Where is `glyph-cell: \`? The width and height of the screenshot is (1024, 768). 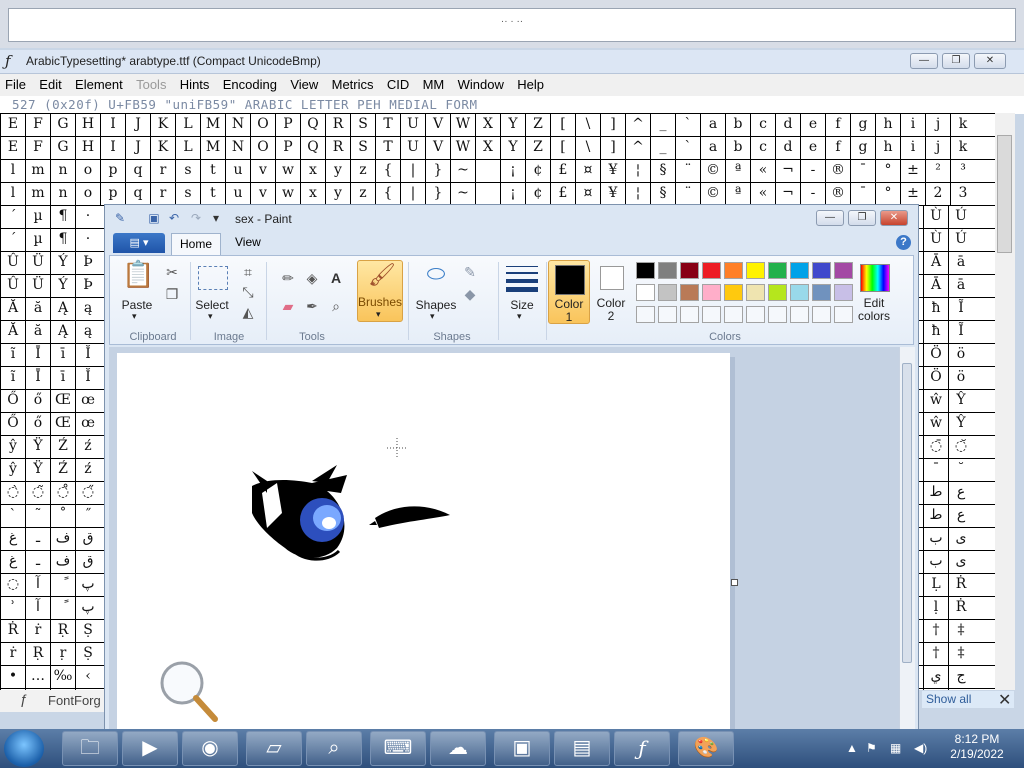 glyph-cell: \ is located at coordinates (587, 148).